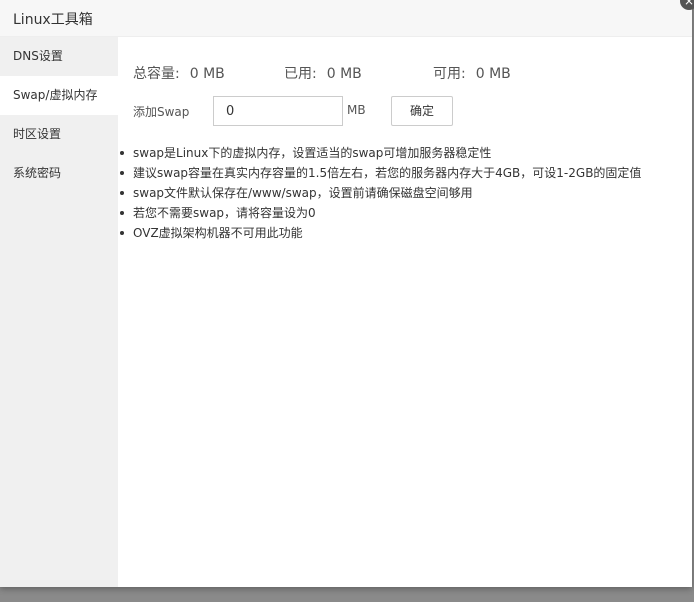  What do you see at coordinates (493, 74) in the screenshot?
I see `available-capacity-value: 0 MB` at bounding box center [493, 74].